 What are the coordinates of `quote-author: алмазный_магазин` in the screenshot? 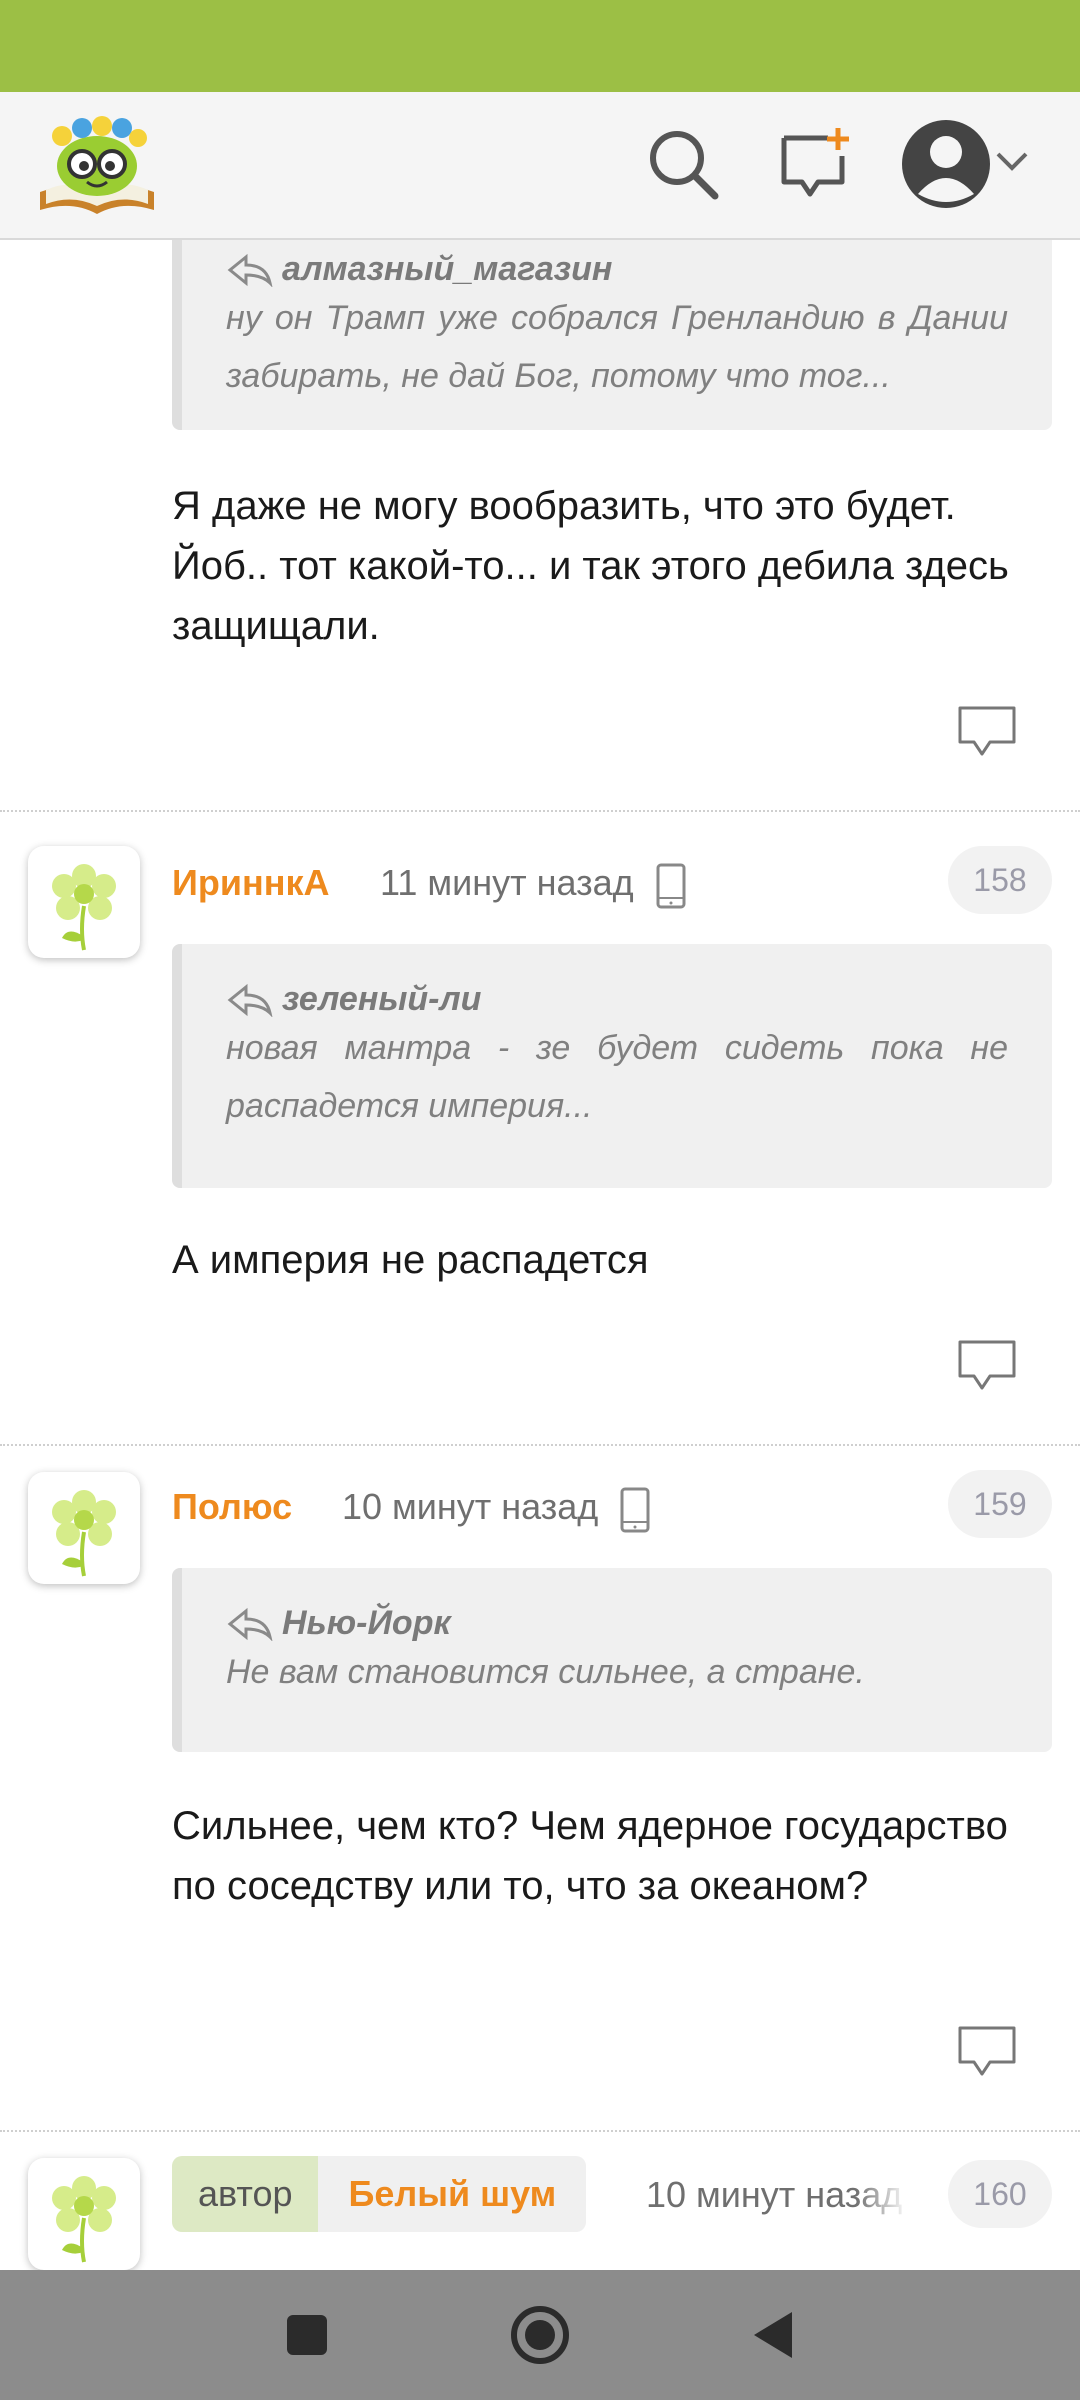 It's located at (617, 269).